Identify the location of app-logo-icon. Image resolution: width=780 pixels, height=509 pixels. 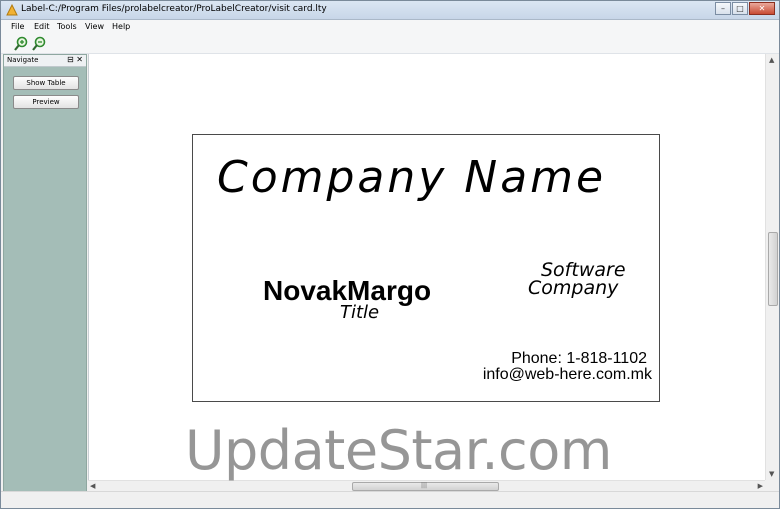
(12, 10).